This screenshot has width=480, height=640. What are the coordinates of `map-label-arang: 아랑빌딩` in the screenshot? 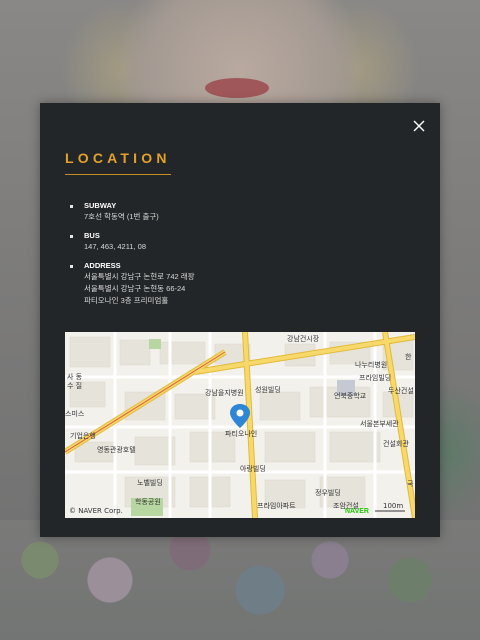 It's located at (253, 468).